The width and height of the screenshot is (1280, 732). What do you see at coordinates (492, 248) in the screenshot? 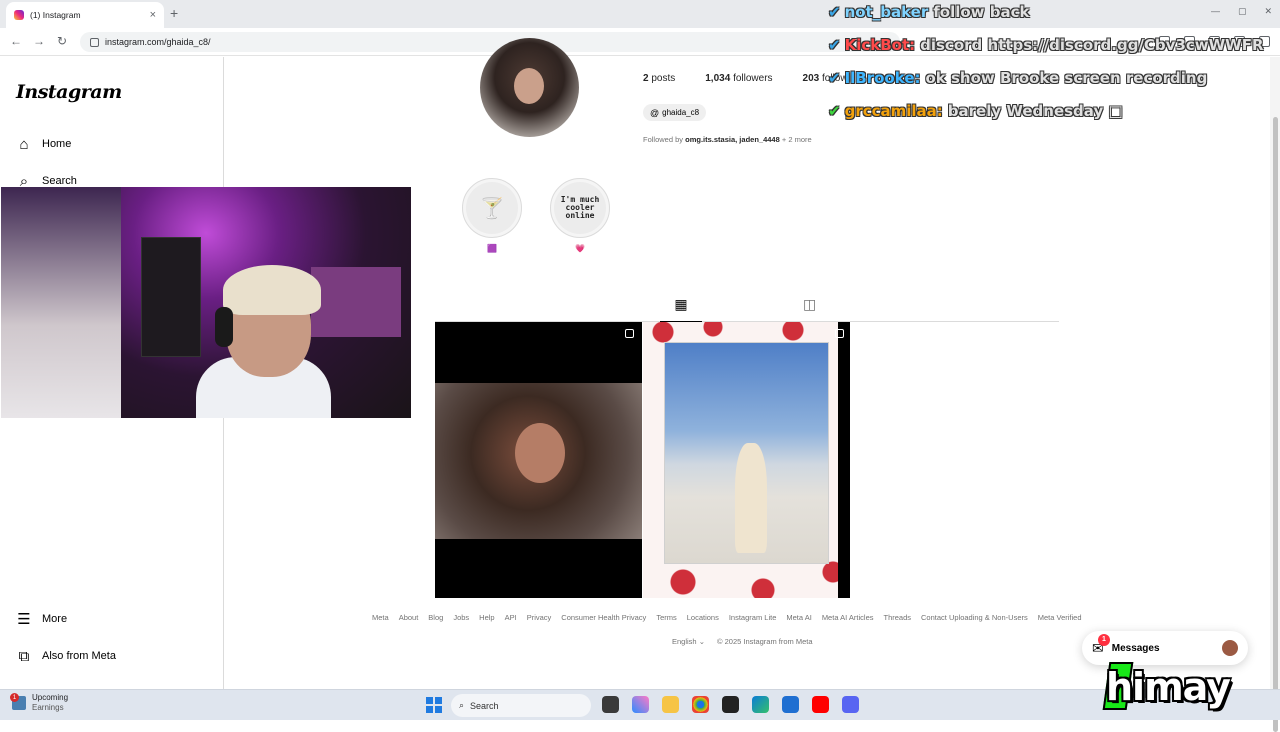
I see `highlight-label: 🟪` at bounding box center [492, 248].